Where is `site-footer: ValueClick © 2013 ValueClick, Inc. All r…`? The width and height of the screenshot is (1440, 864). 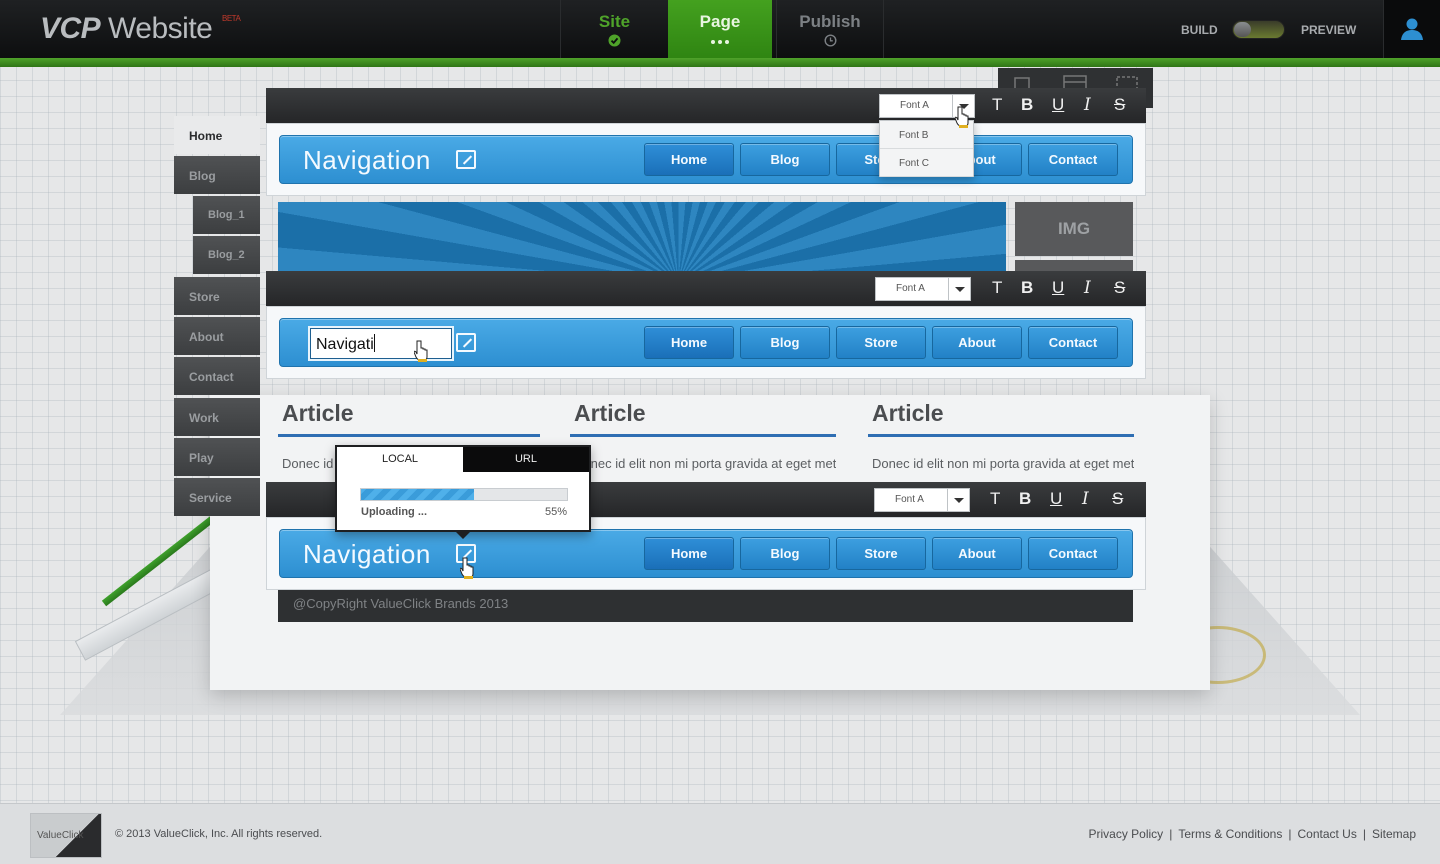
site-footer: ValueClick © 2013 ValueClick, Inc. All r… is located at coordinates (720, 833).